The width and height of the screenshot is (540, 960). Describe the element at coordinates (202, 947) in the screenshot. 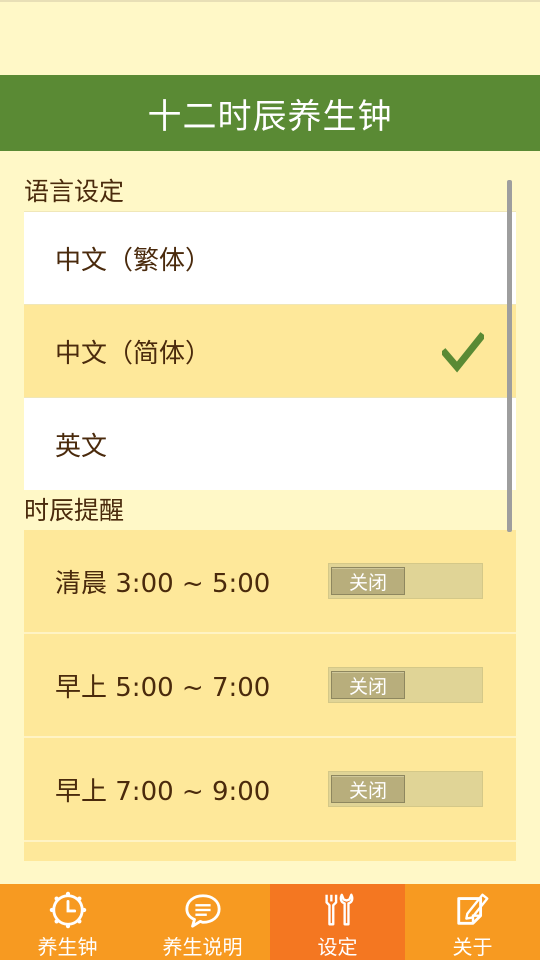

I see `nav-label: 养生说明` at that location.